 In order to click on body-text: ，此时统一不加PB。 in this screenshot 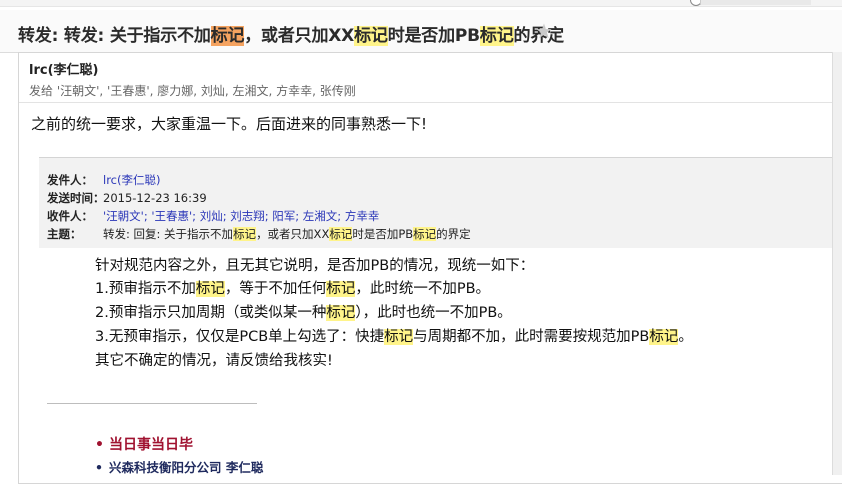, I will do `click(423, 289)`.